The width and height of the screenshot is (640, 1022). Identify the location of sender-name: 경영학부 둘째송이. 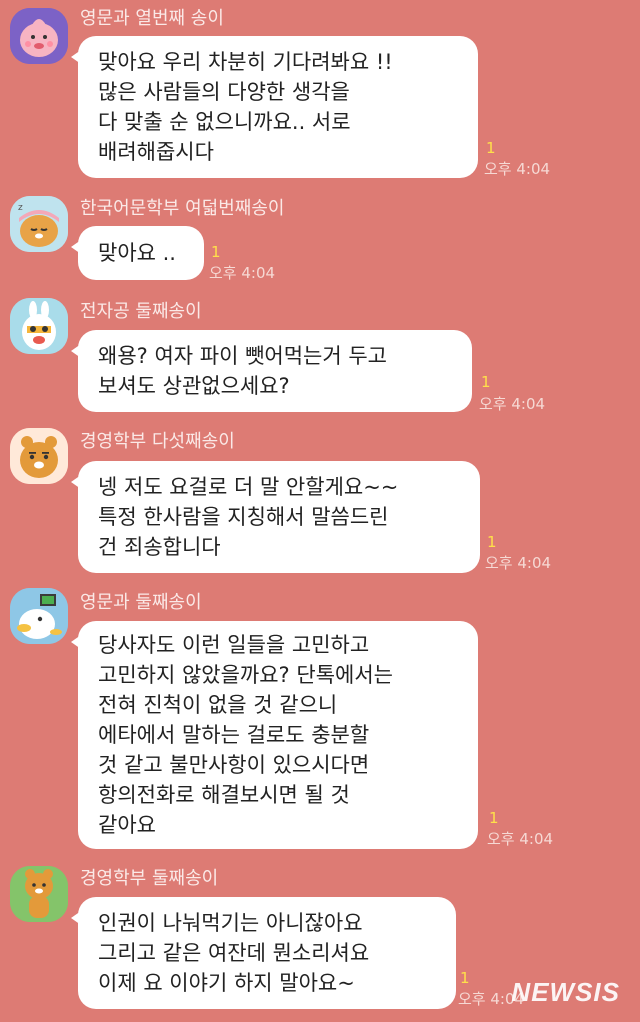
(149, 878).